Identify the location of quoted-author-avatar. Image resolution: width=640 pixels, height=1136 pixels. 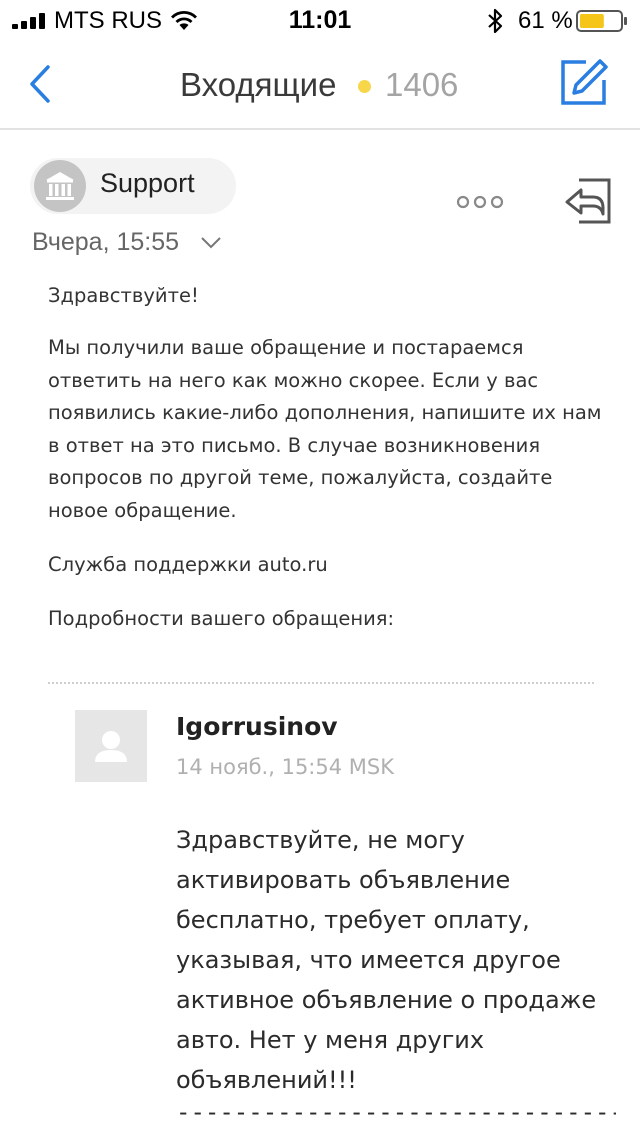
(111, 746).